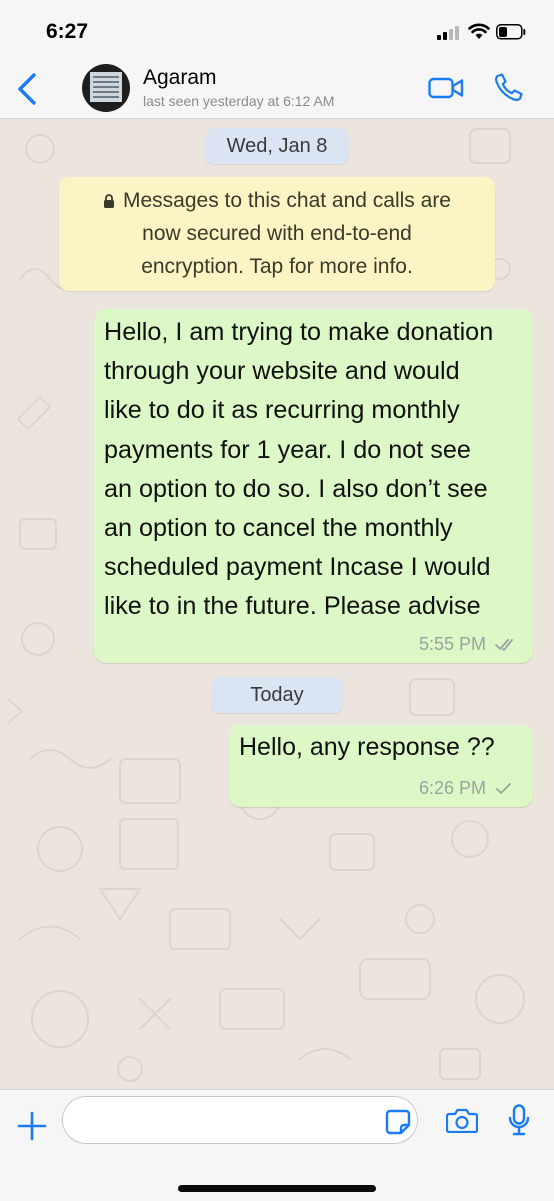 This screenshot has height=1201, width=554. What do you see at coordinates (299, 332) in the screenshot?
I see `message-line: Hello, I am trying to make donation` at bounding box center [299, 332].